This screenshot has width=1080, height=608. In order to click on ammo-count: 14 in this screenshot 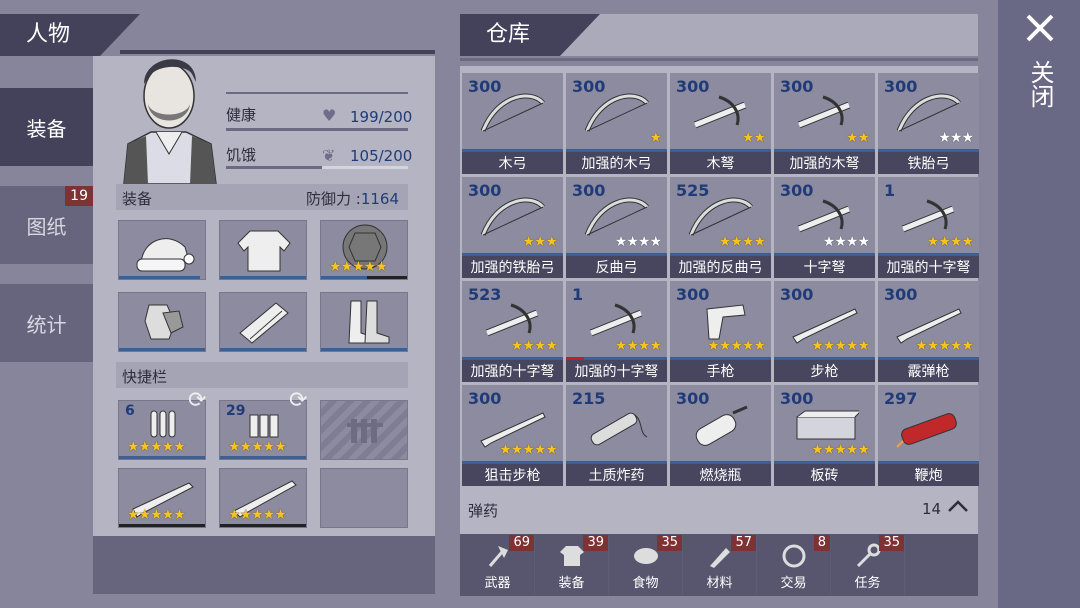, I will do `click(932, 509)`.